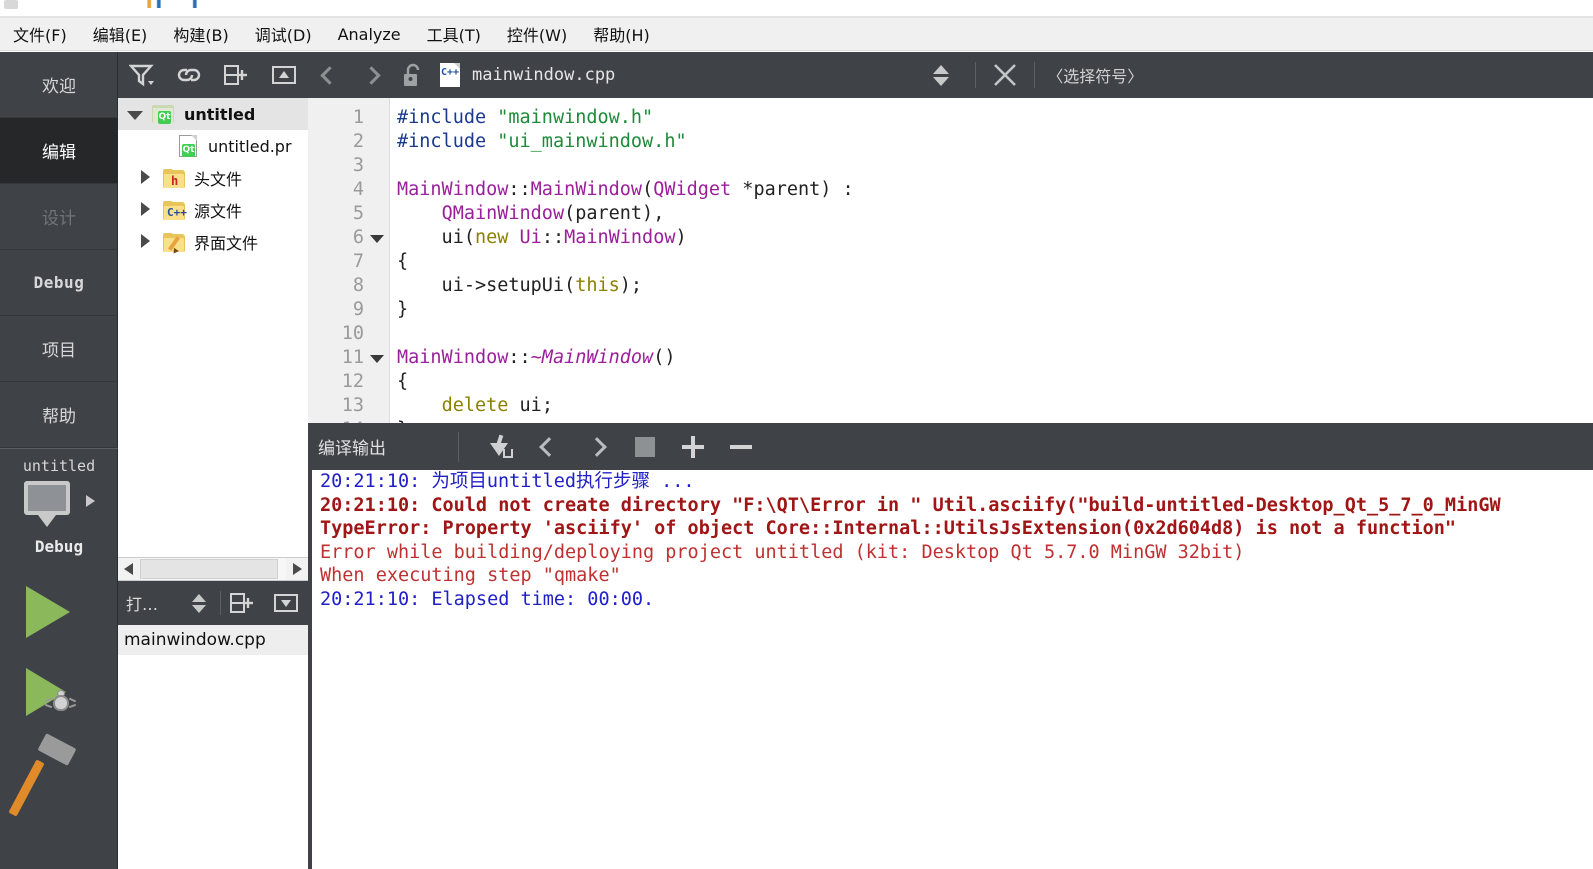 This screenshot has height=869, width=1593. I want to click on list-item: mainwindow.cpp, so click(213, 640).